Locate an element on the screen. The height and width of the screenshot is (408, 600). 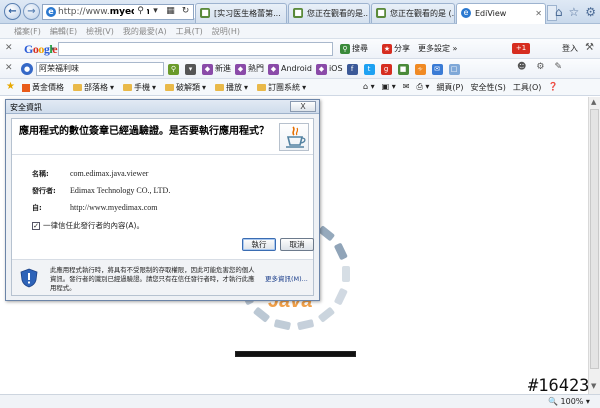
link-hot-label: 熱門 is located at coordinates (256, 68).